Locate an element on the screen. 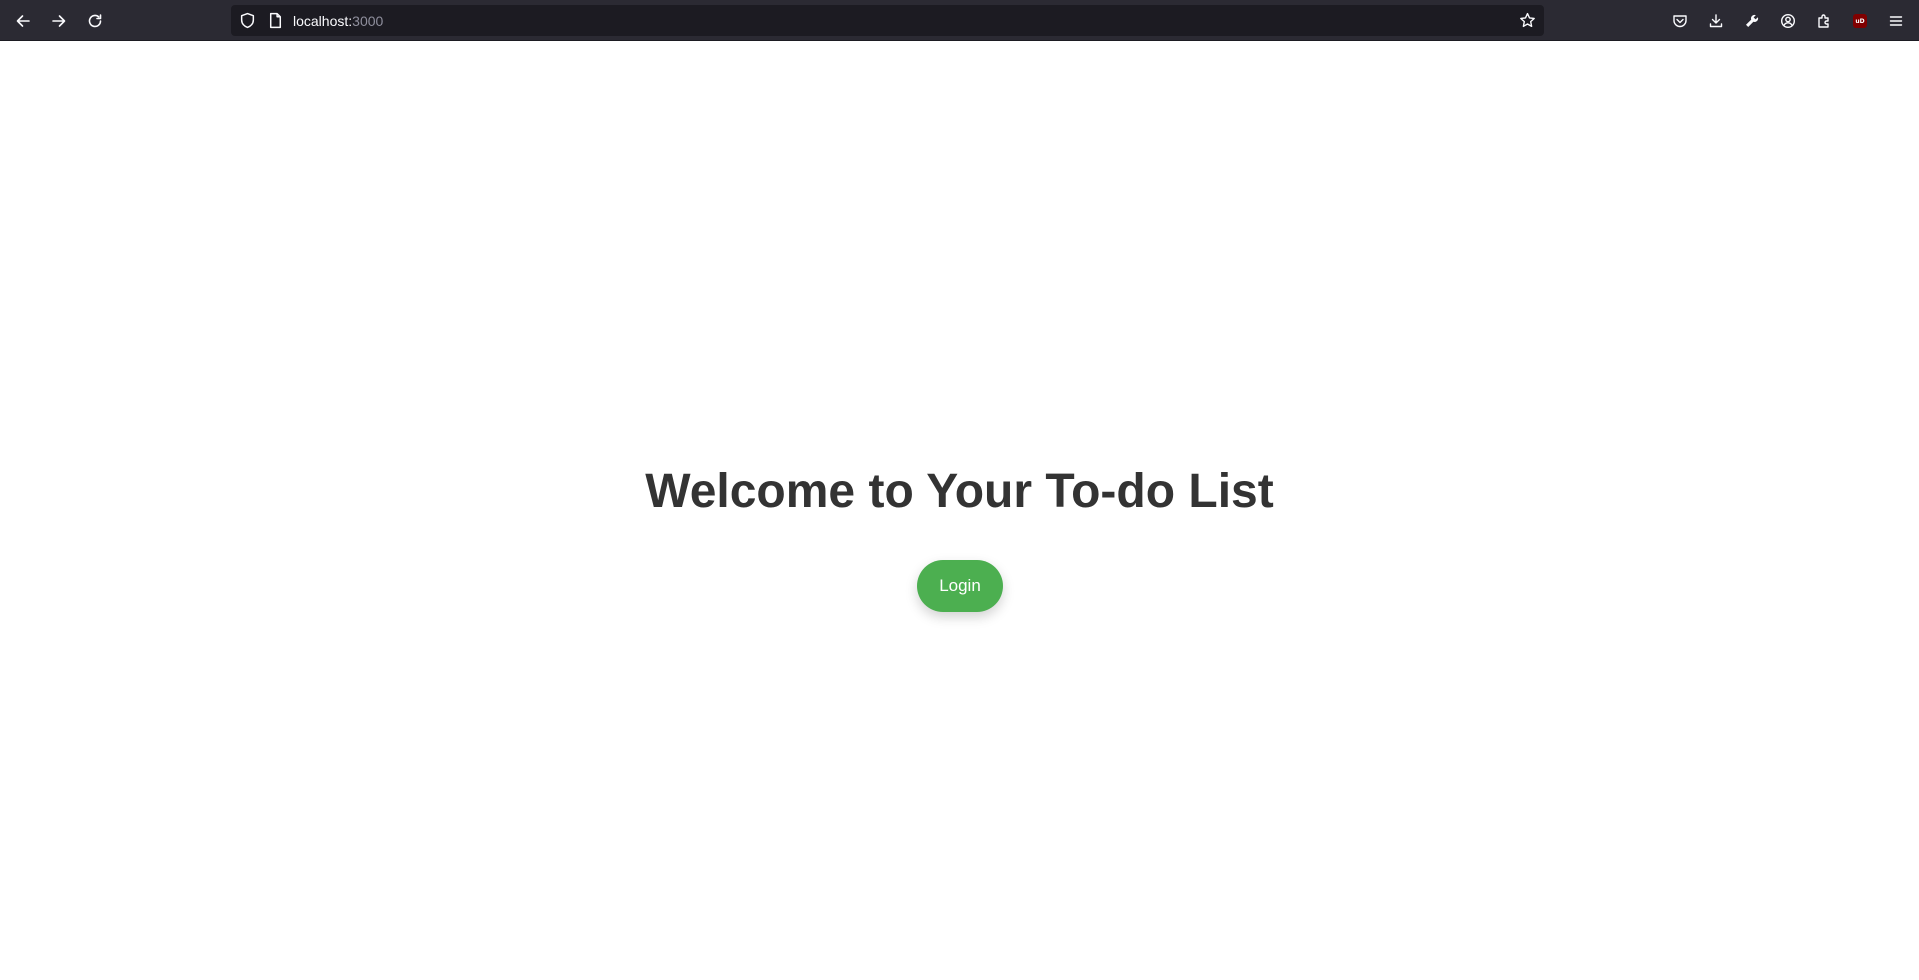 This screenshot has height=980, width=1919. forward-arrow-icon is located at coordinates (59, 21).